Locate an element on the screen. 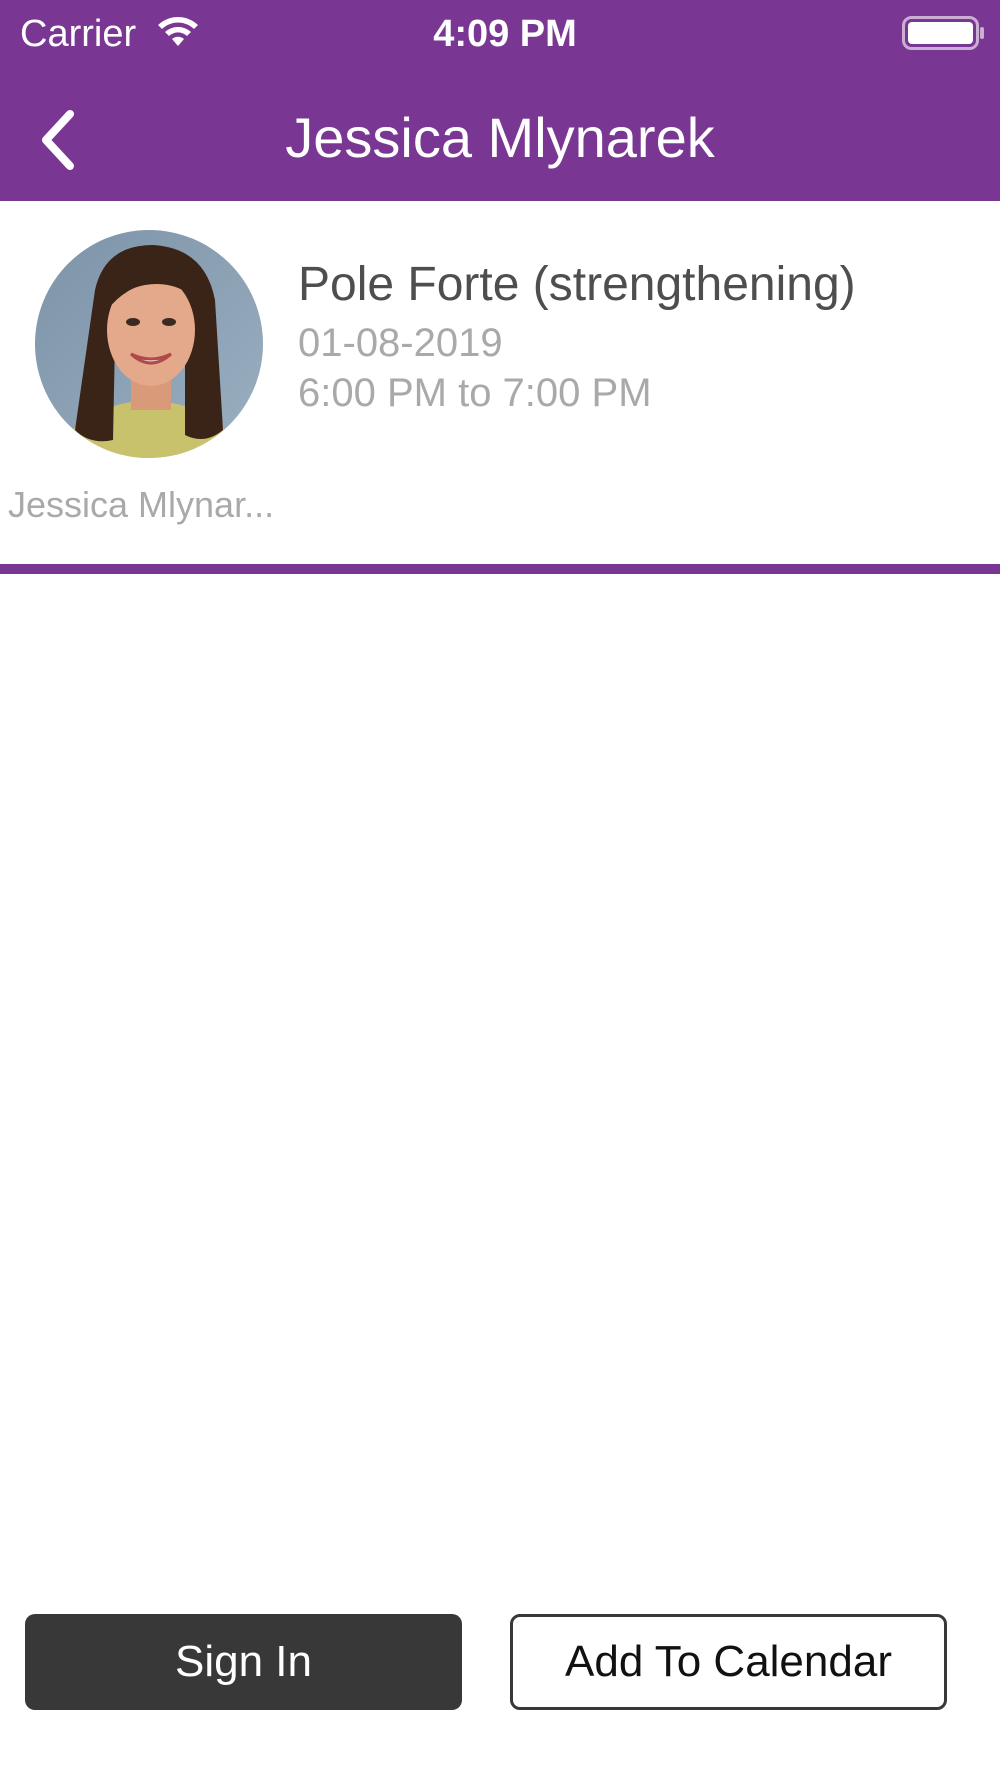 The image size is (1000, 1778). header: Carrier 4:09 PM Jessica Mlynarek is located at coordinates (500, 100).